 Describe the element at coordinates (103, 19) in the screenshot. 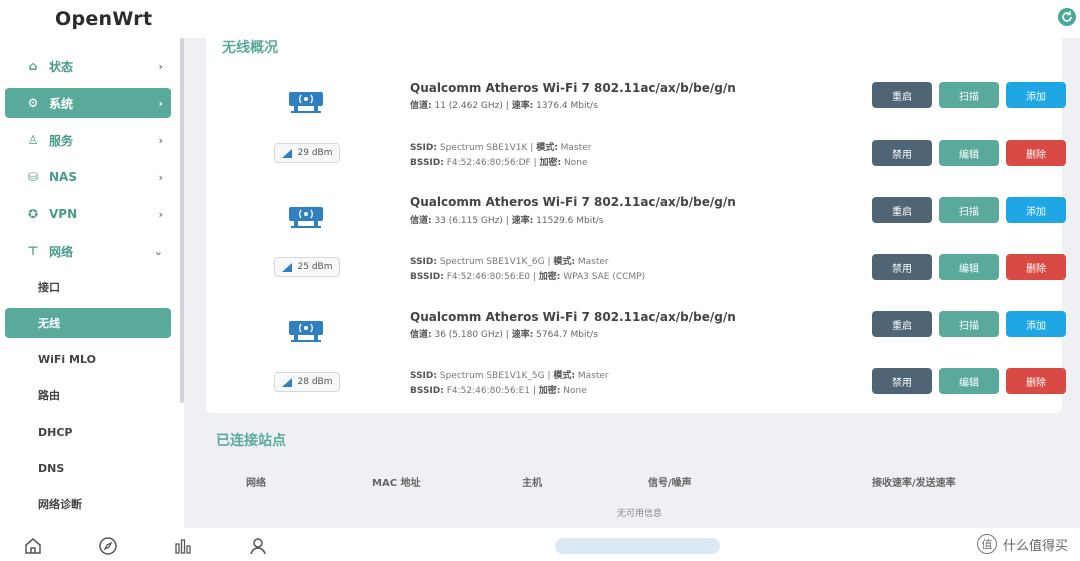

I see `brand-logo: OpenWrt` at that location.